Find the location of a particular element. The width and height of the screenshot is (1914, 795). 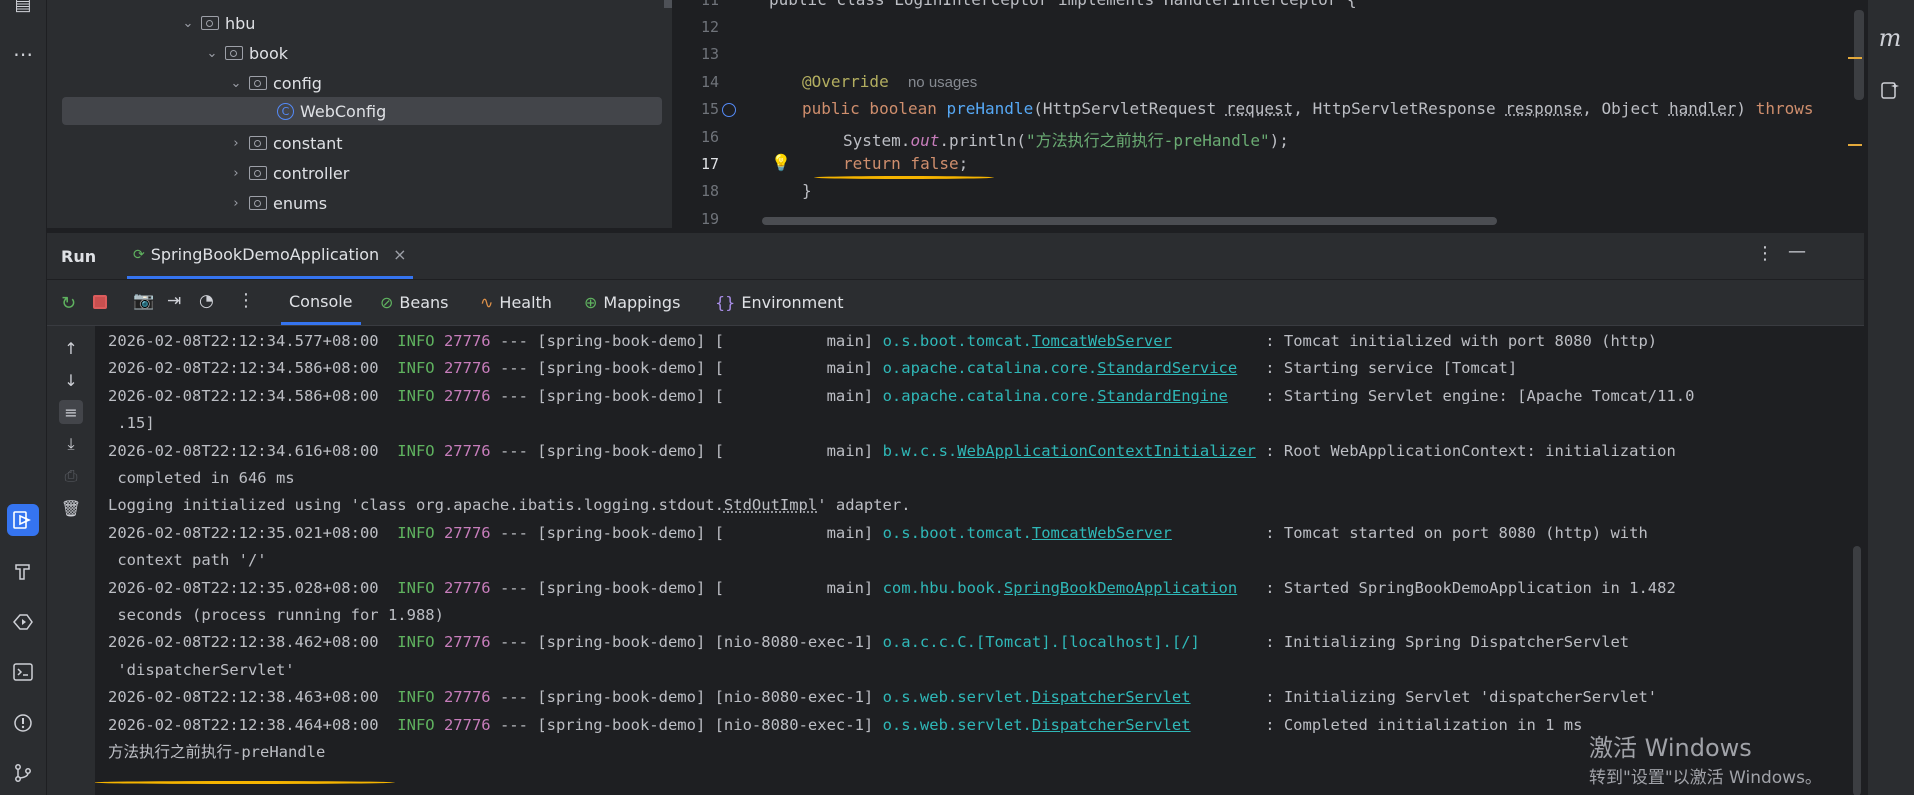

log-link: StdOutImpl is located at coordinates (770, 505).